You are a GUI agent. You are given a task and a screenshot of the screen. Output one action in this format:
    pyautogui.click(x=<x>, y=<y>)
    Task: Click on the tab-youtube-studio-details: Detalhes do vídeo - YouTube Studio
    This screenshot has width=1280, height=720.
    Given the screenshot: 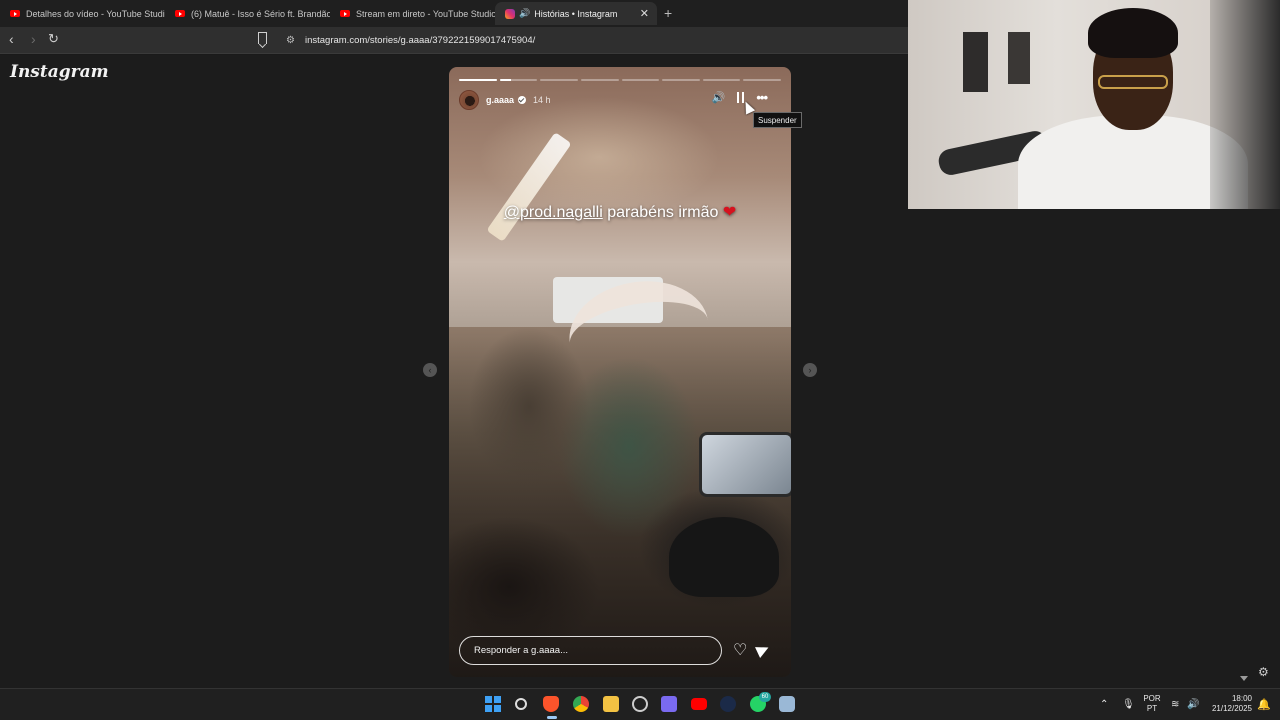 What is the action you would take?
    pyautogui.click(x=82, y=13)
    